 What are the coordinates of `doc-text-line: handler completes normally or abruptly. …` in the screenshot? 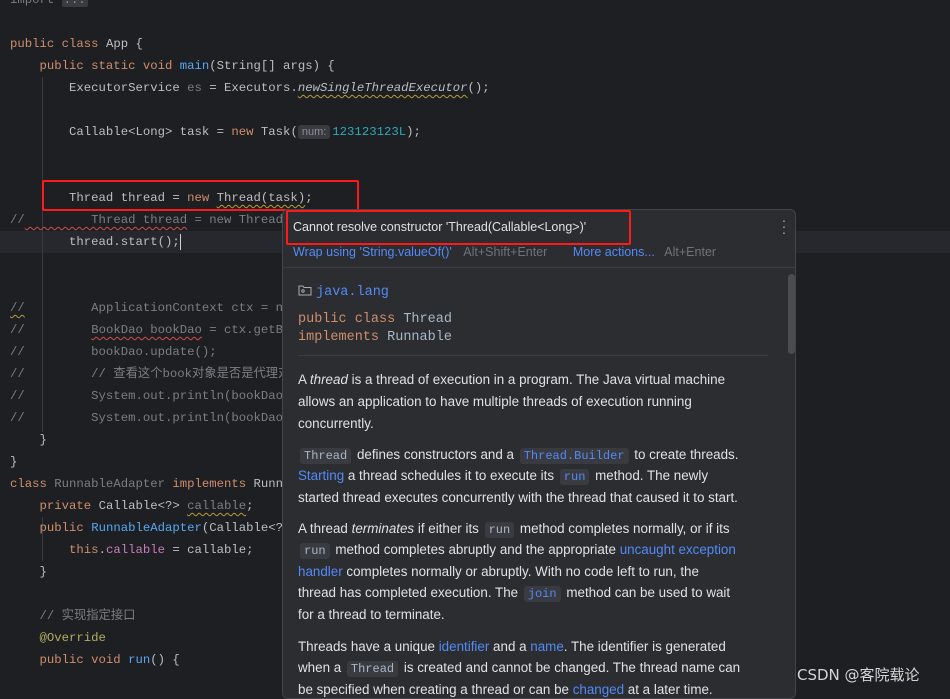 It's located at (498, 571).